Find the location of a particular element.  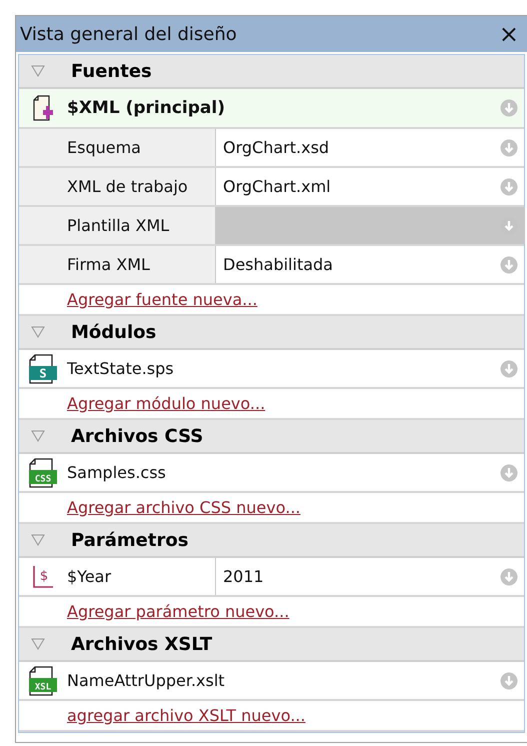

section-header: Parámetros is located at coordinates (271, 541).